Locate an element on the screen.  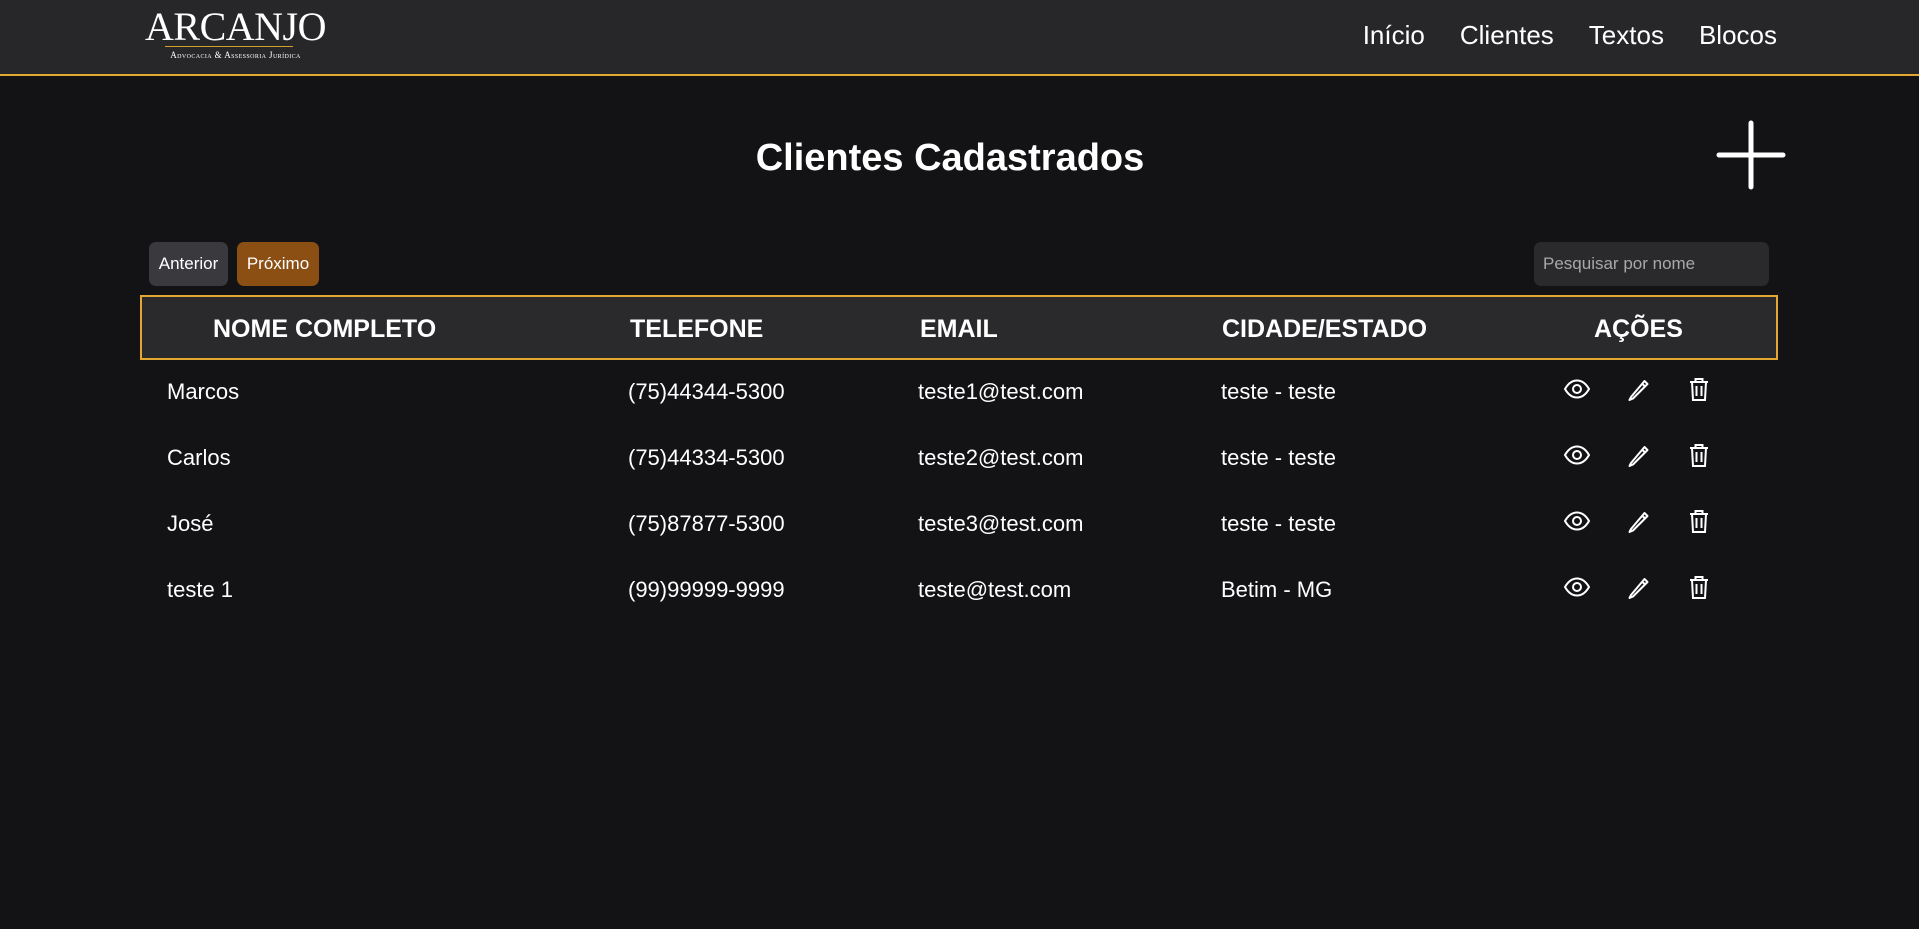
search-input is located at coordinates (1651, 264).